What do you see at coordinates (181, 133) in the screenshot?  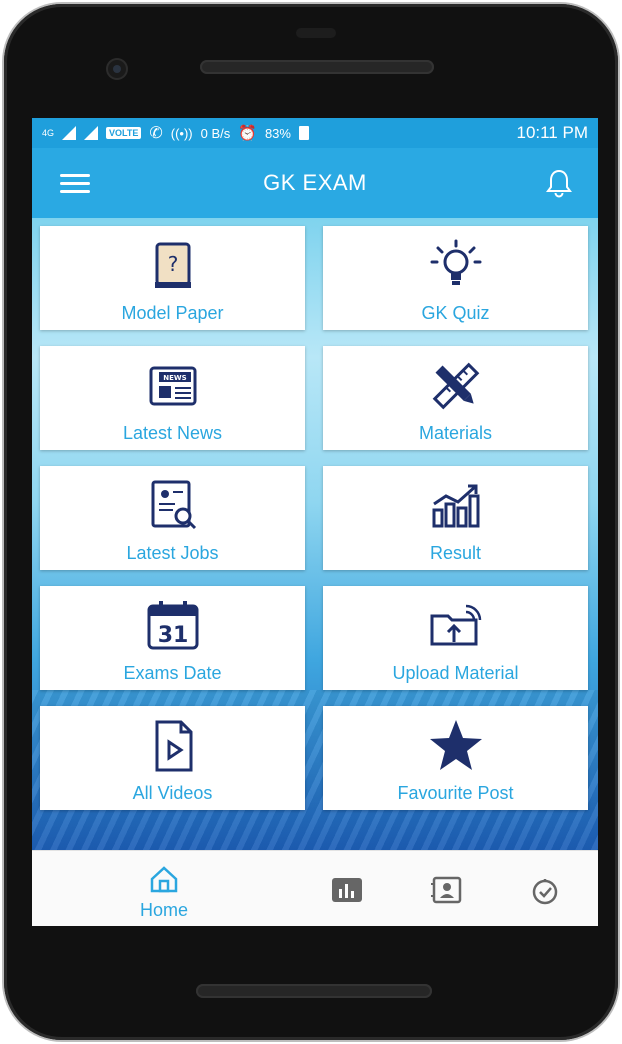 I see `hotspot-icon: ((•))` at bounding box center [181, 133].